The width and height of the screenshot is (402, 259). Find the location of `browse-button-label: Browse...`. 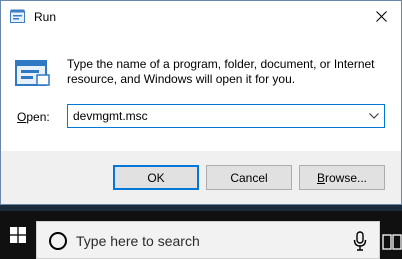

browse-button-label: Browse... is located at coordinates (342, 178).